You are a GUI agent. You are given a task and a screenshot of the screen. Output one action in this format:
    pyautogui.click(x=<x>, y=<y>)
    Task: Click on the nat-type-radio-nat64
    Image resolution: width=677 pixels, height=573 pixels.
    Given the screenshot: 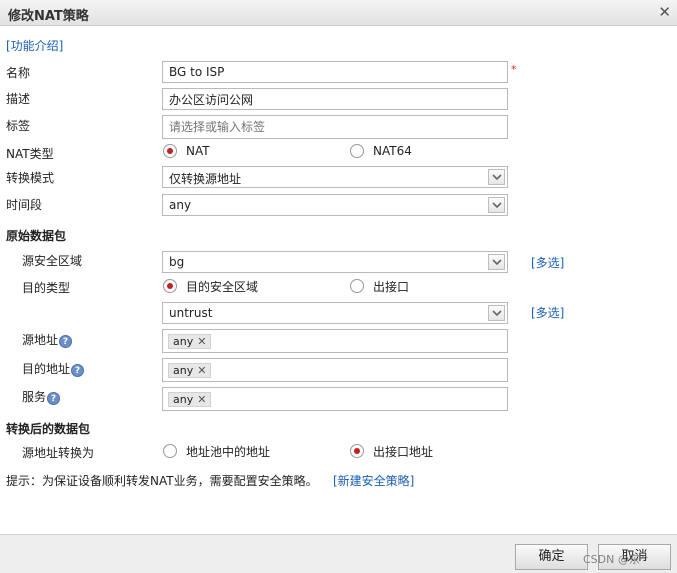 What is the action you would take?
    pyautogui.click(x=357, y=151)
    